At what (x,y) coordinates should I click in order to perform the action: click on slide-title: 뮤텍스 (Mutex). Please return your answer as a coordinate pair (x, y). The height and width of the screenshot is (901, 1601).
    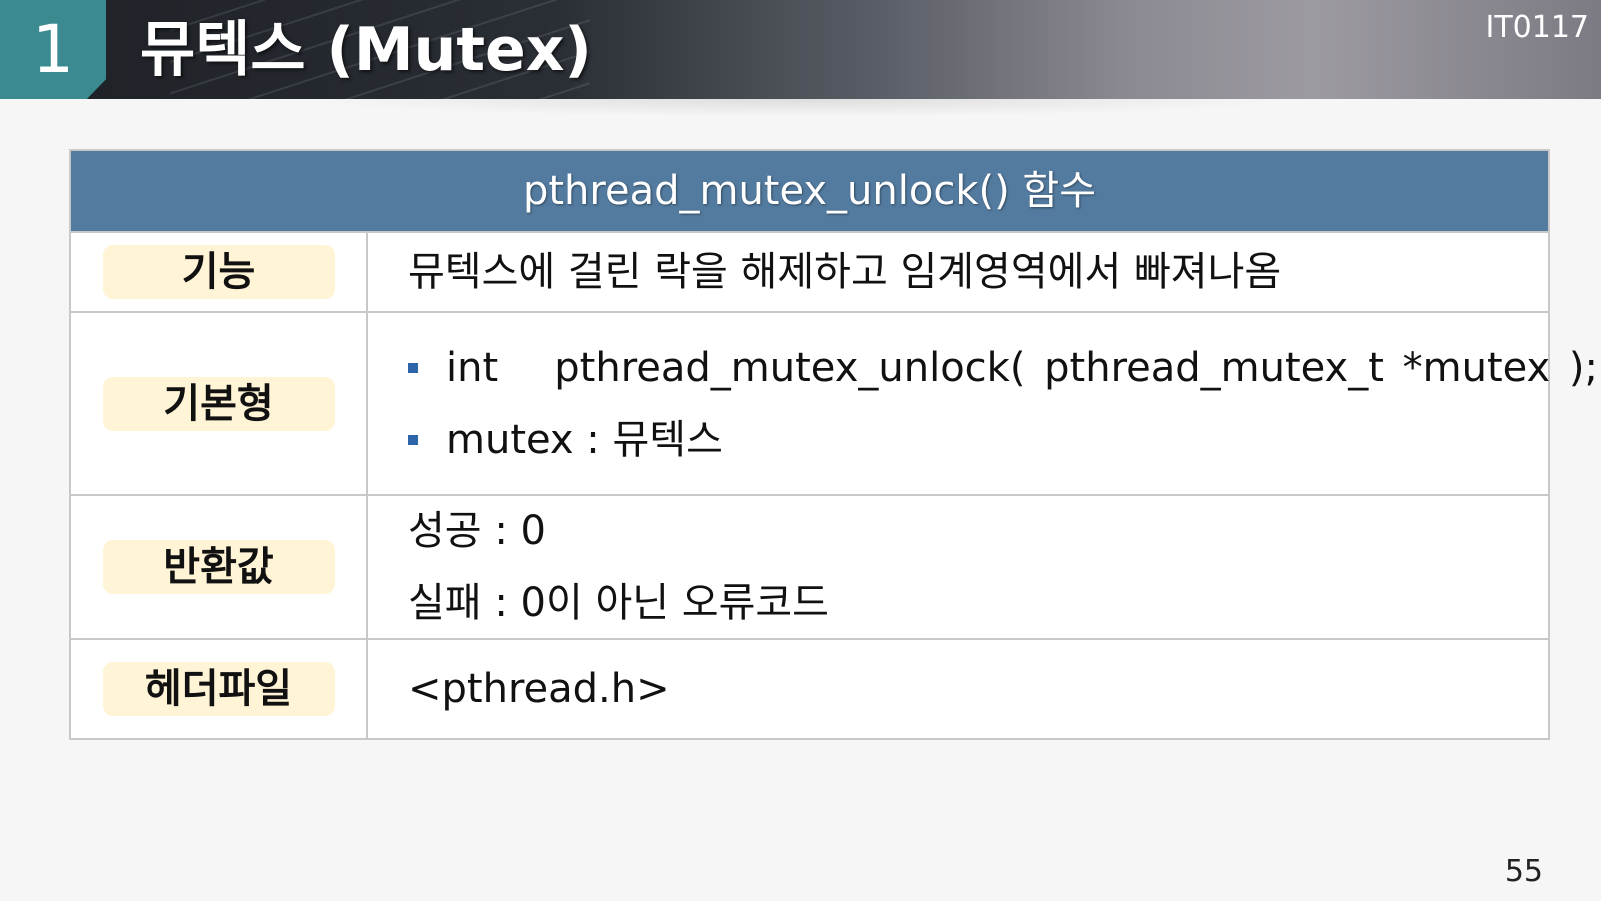
    Looking at the image, I should click on (366, 50).